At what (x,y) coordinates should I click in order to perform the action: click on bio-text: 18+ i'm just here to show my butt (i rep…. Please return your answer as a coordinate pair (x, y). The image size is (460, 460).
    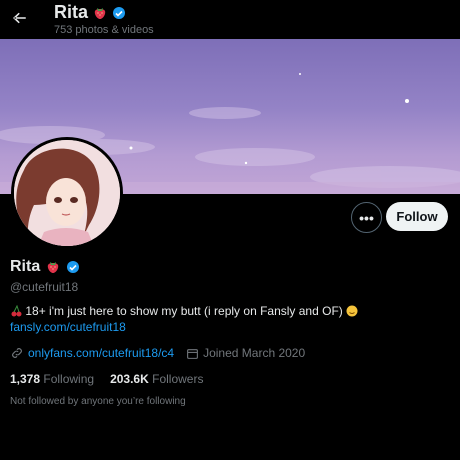
    Looking at the image, I should click on (184, 311).